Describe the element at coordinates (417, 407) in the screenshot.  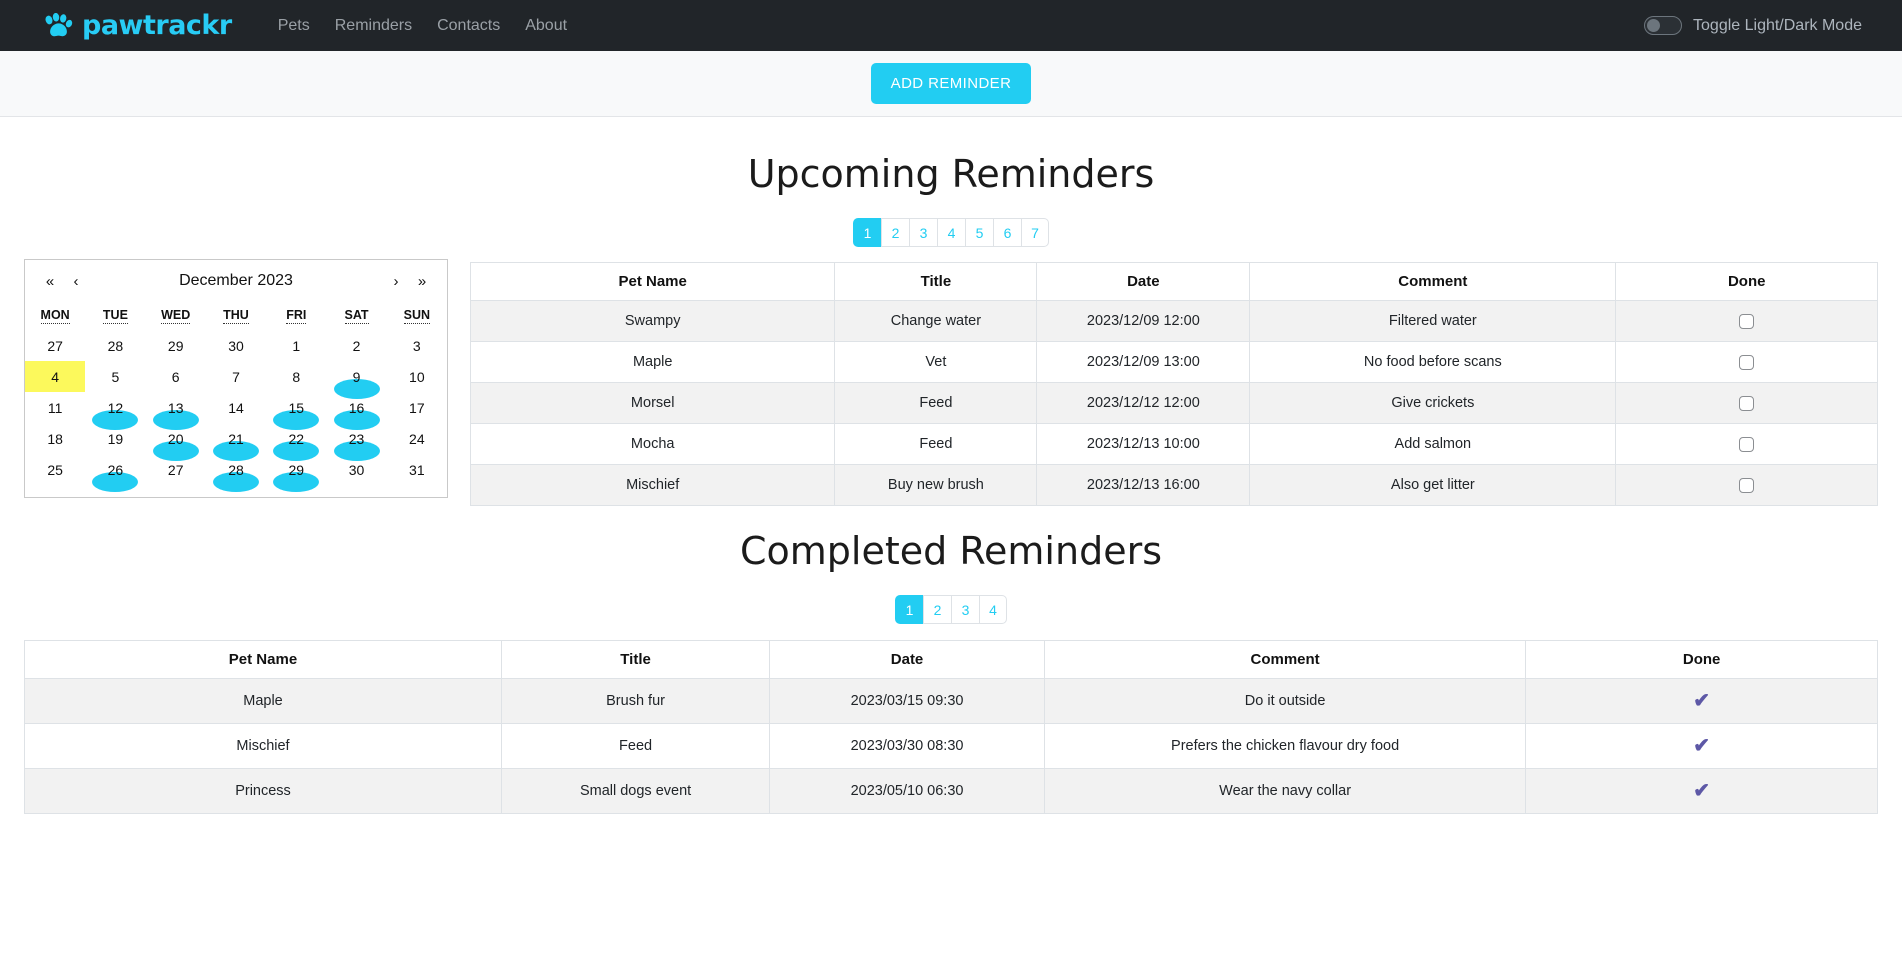
I see `calendar-day-17: 17` at that location.